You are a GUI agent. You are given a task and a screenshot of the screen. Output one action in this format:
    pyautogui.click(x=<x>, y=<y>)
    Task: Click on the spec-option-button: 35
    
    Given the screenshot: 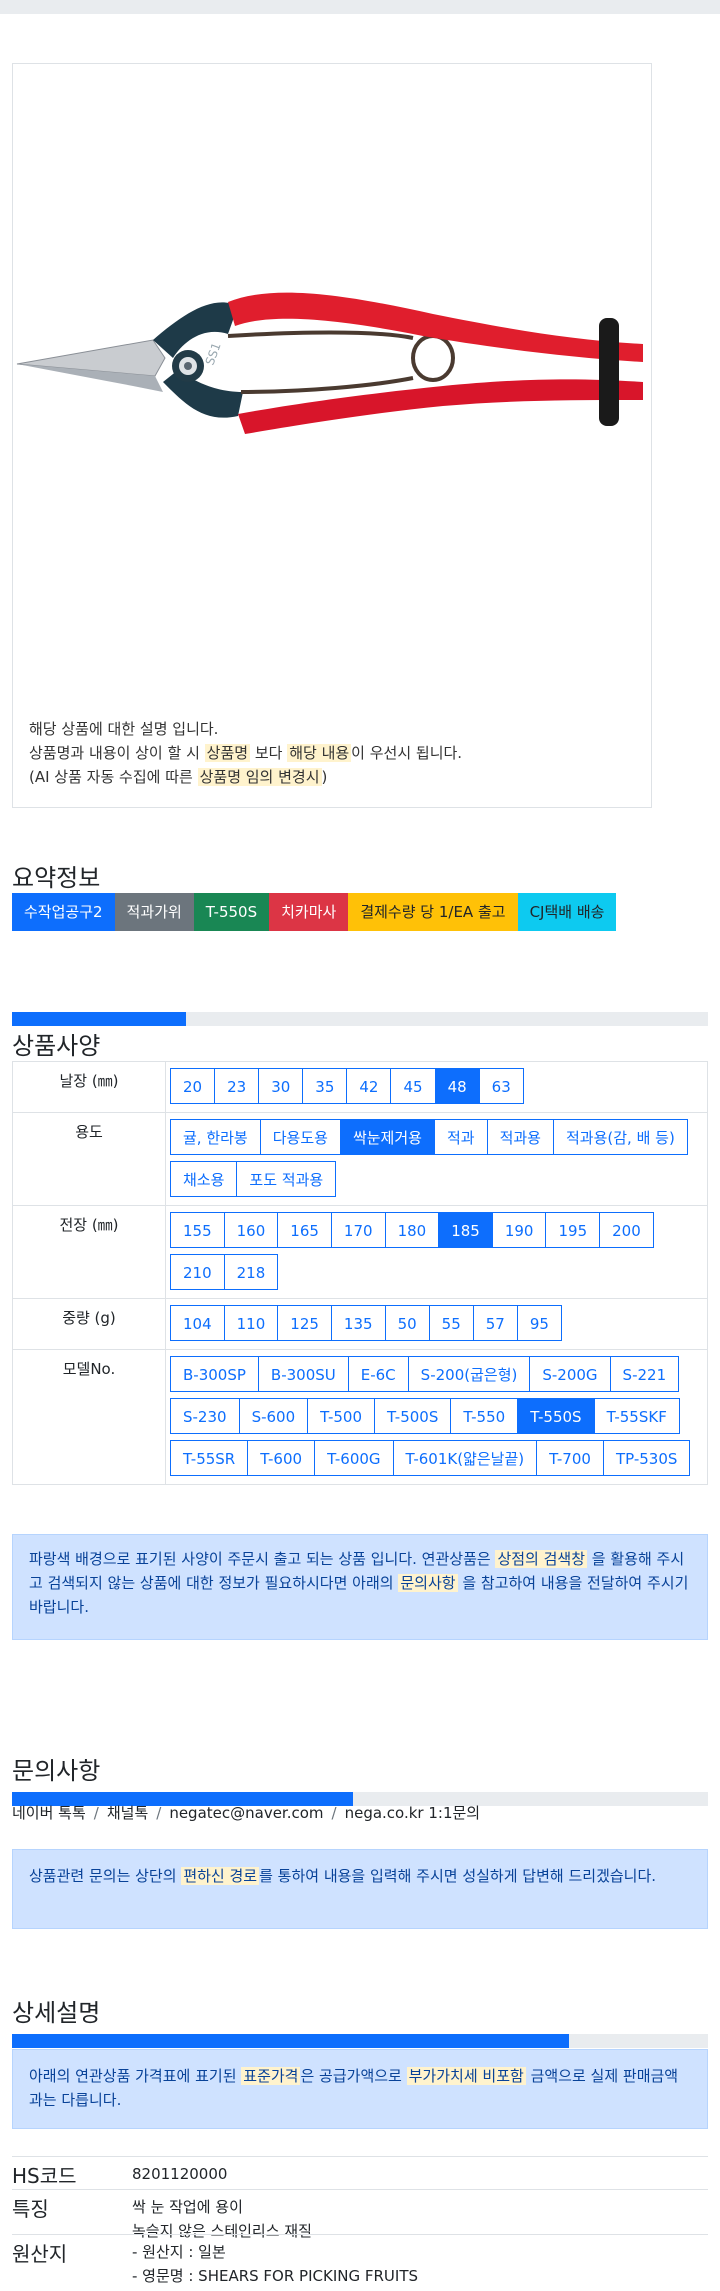 What is the action you would take?
    pyautogui.click(x=325, y=1086)
    